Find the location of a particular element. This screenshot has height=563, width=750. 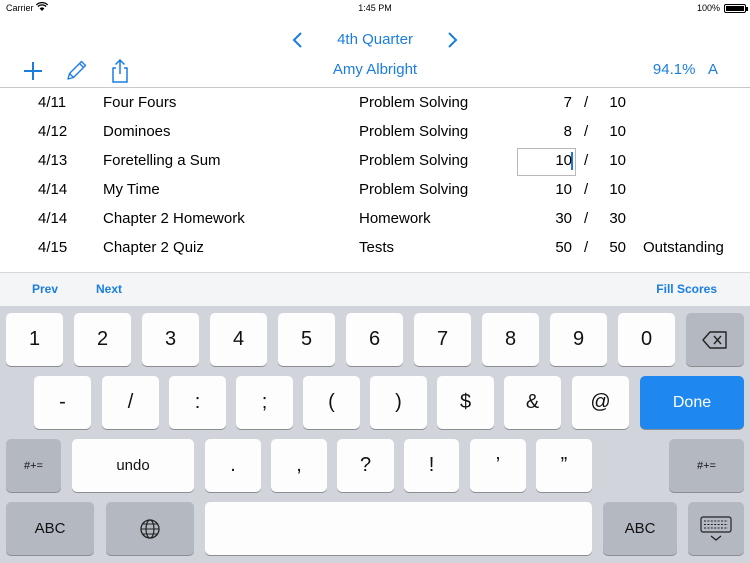

key-4: 4 is located at coordinates (238, 339).